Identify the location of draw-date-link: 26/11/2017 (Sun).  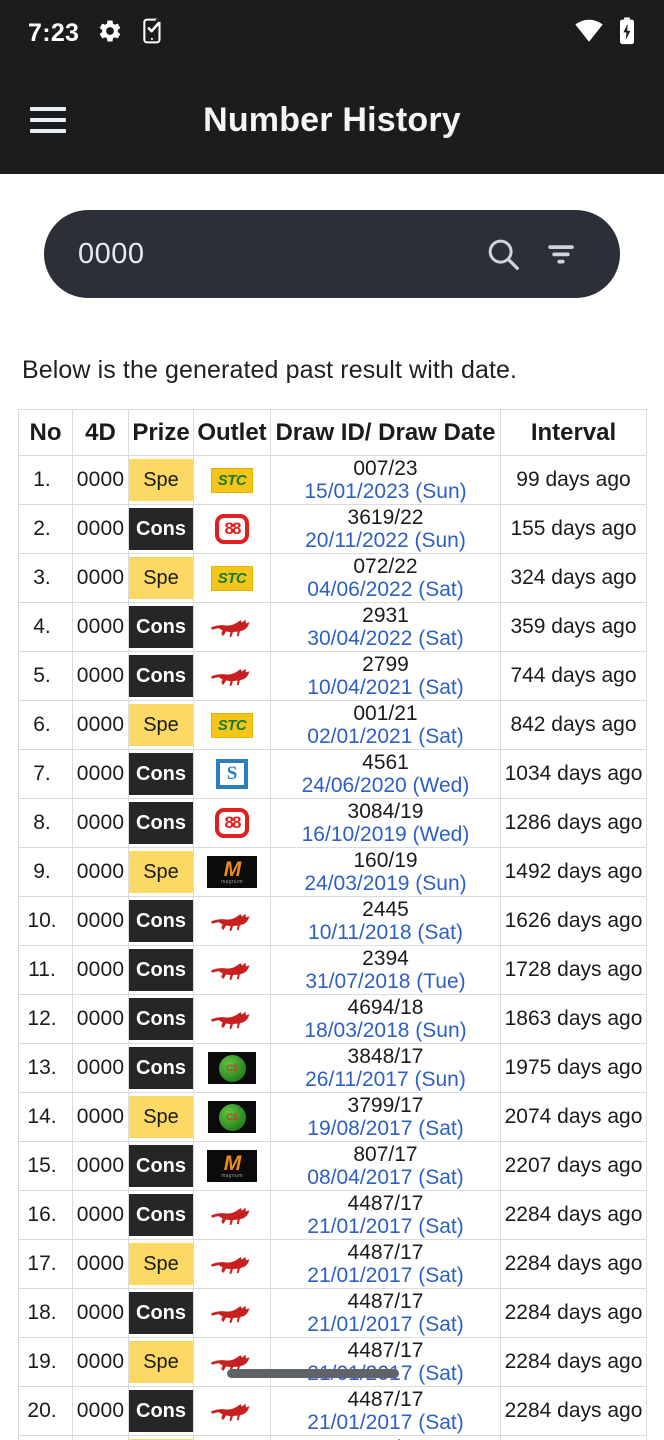
(385, 1079).